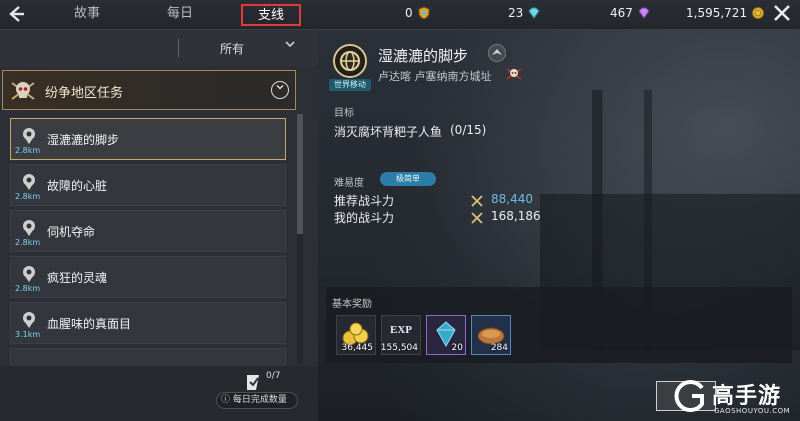 This screenshot has height=421, width=800. I want to click on watermark-title: 高手游, so click(747, 396).